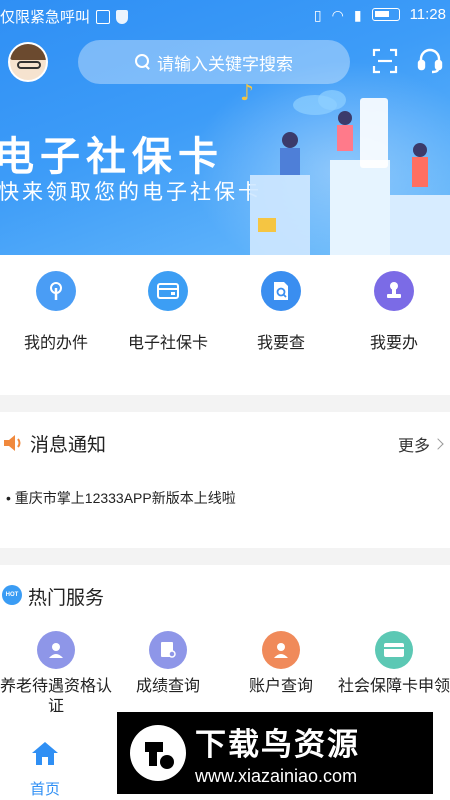 This screenshot has height=800, width=450. Describe the element at coordinates (281, 312) in the screenshot. I see `quick-action-query: 我要查` at that location.